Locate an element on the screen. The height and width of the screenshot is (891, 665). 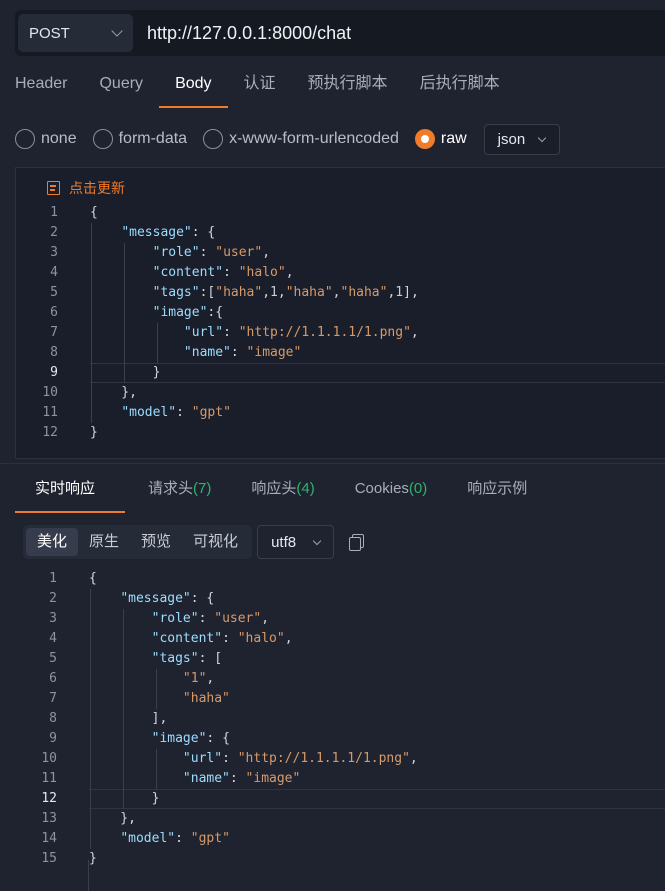
code-line: 2 "message": { is located at coordinates (340, 233).